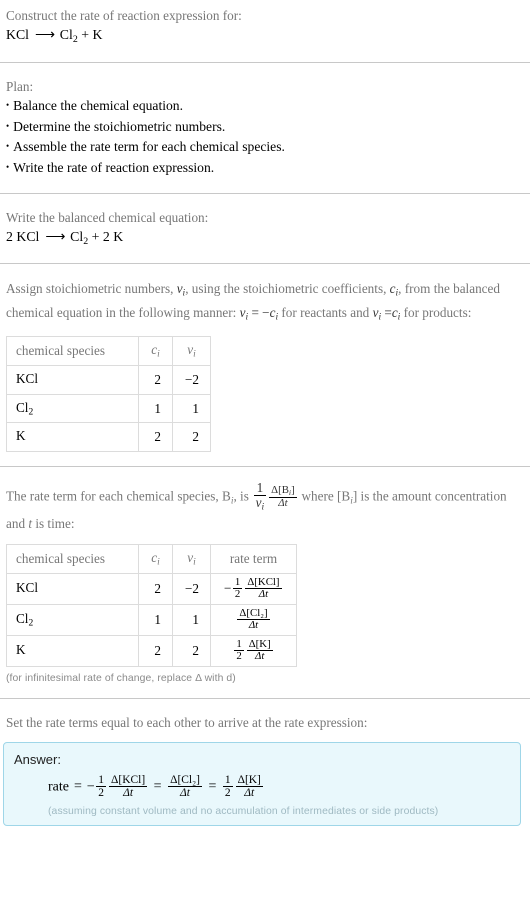 This screenshot has height=906, width=530. What do you see at coordinates (265, 238) in the screenshot?
I see `balanced-equation: 2 KCl ⟶ Cl2 + 2 K` at bounding box center [265, 238].